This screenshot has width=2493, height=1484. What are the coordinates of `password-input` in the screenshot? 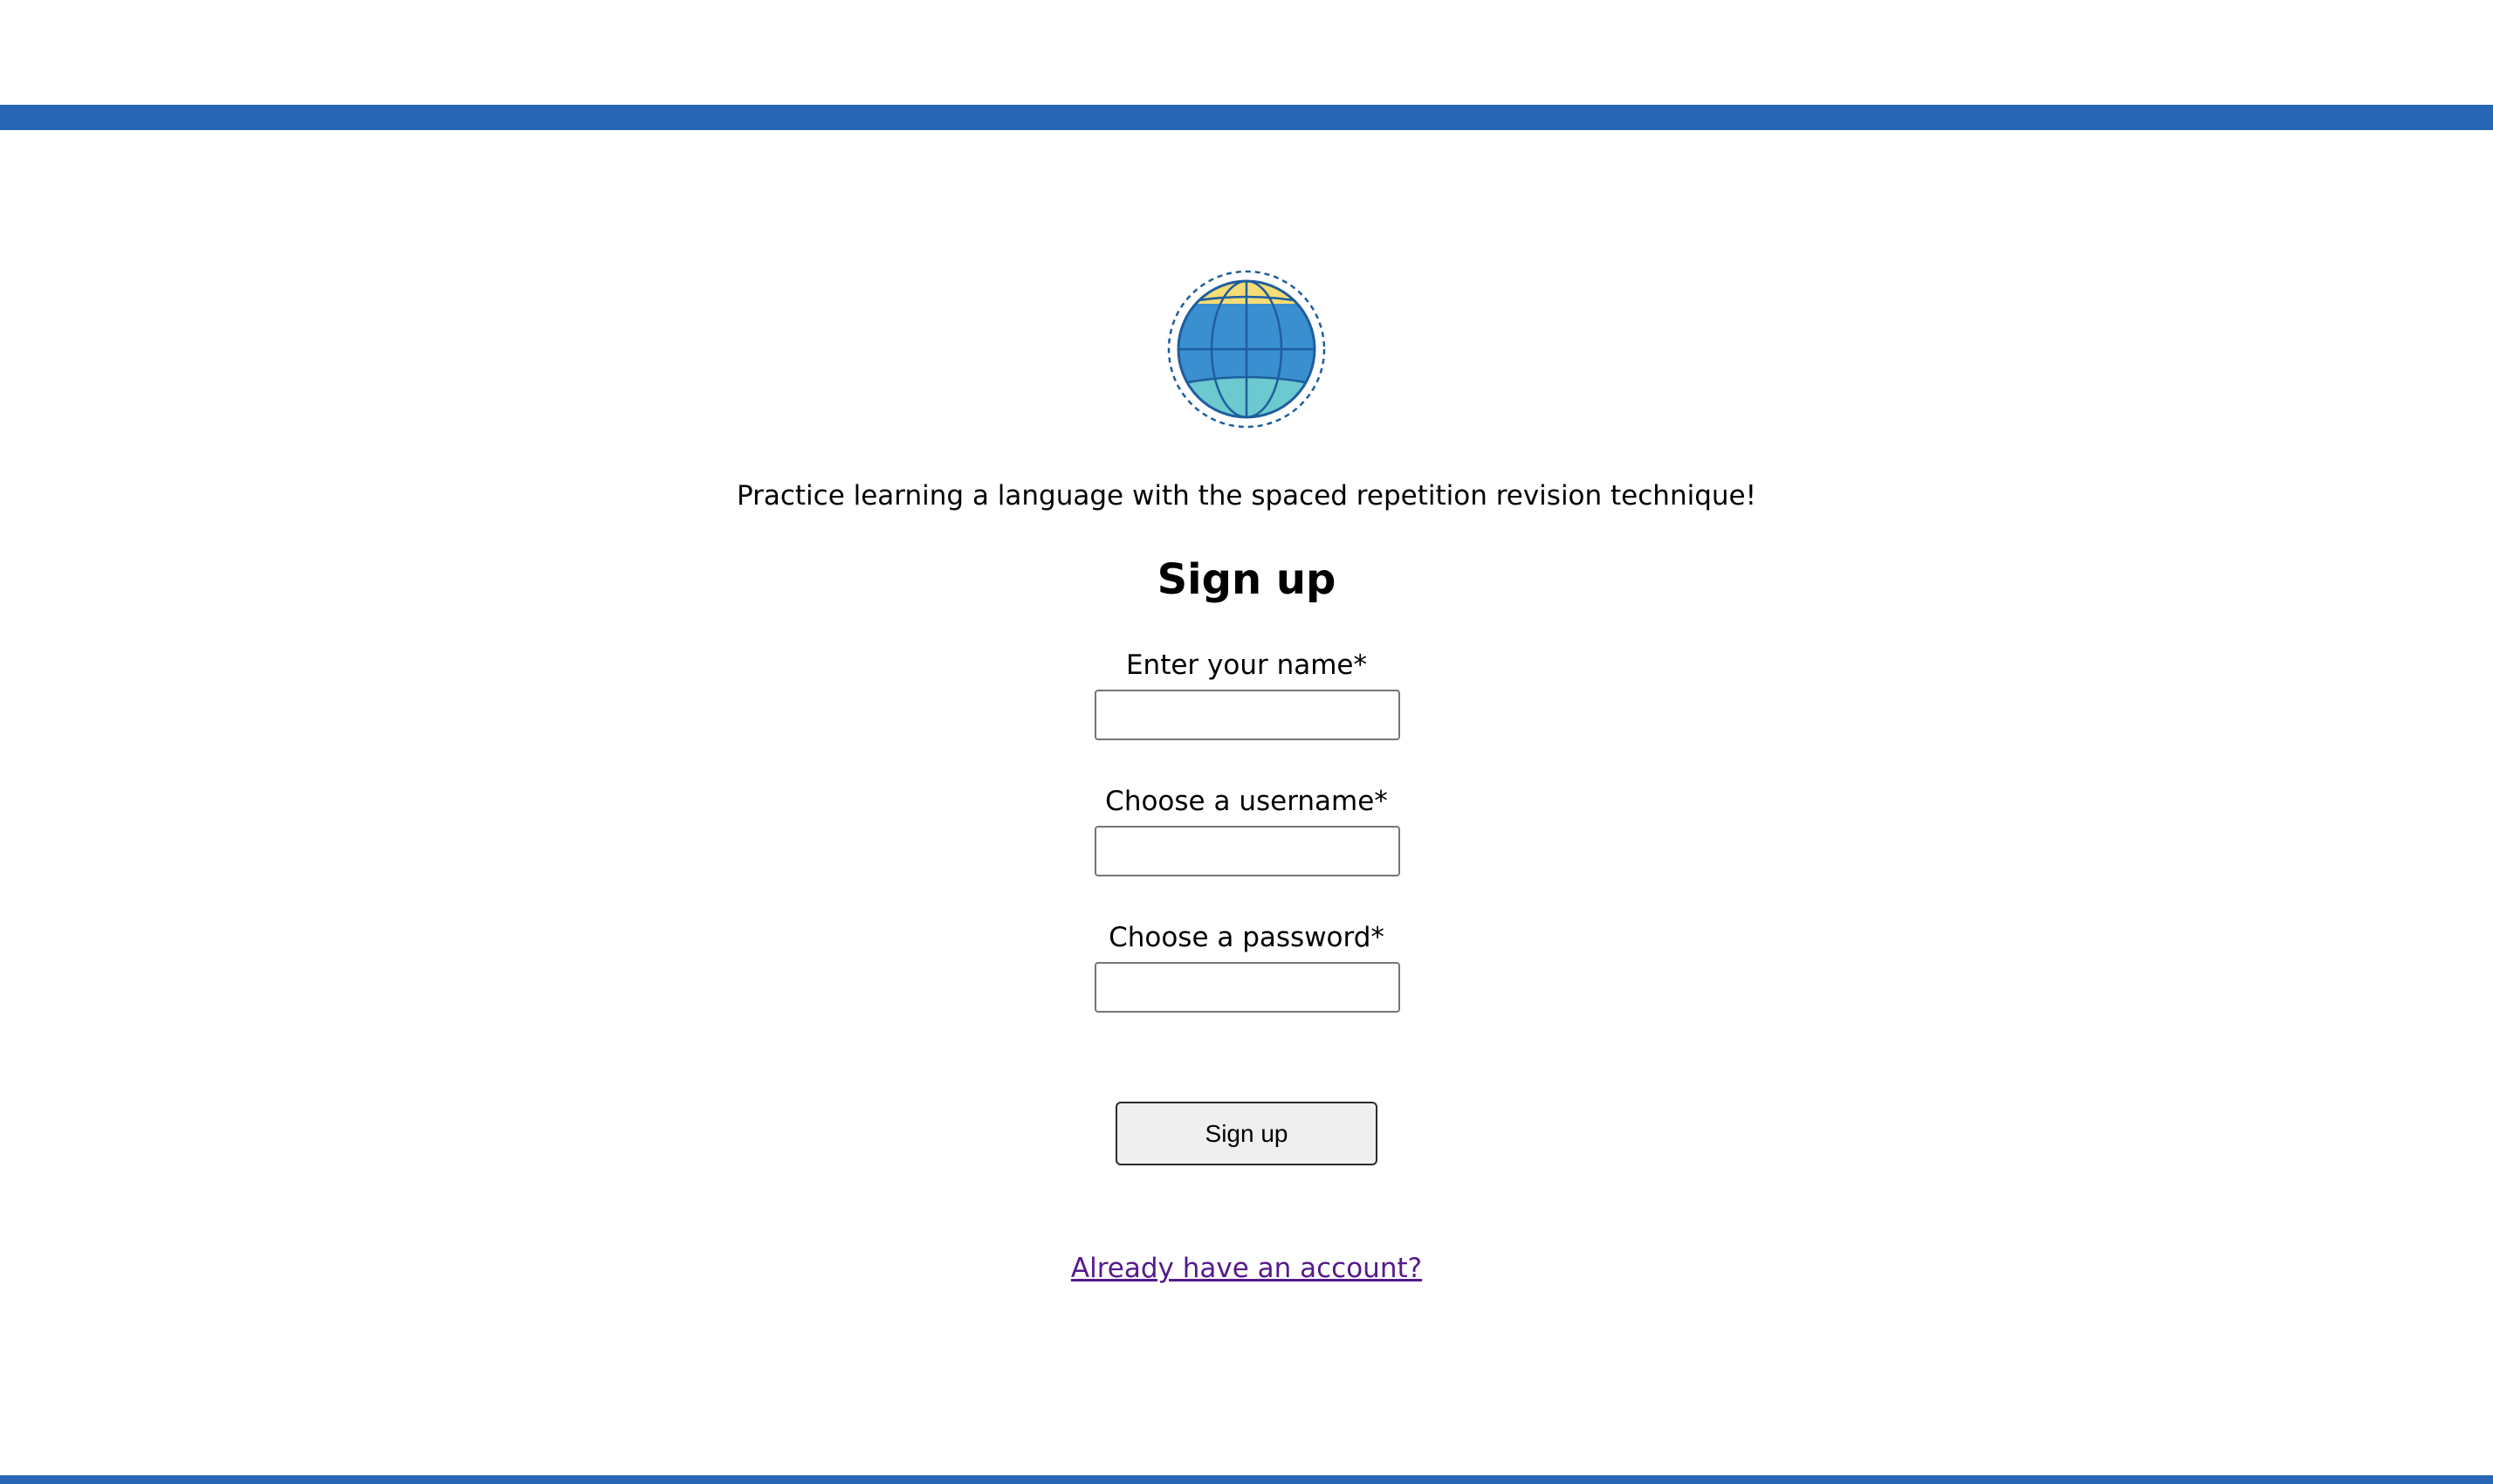 It's located at (1247, 988).